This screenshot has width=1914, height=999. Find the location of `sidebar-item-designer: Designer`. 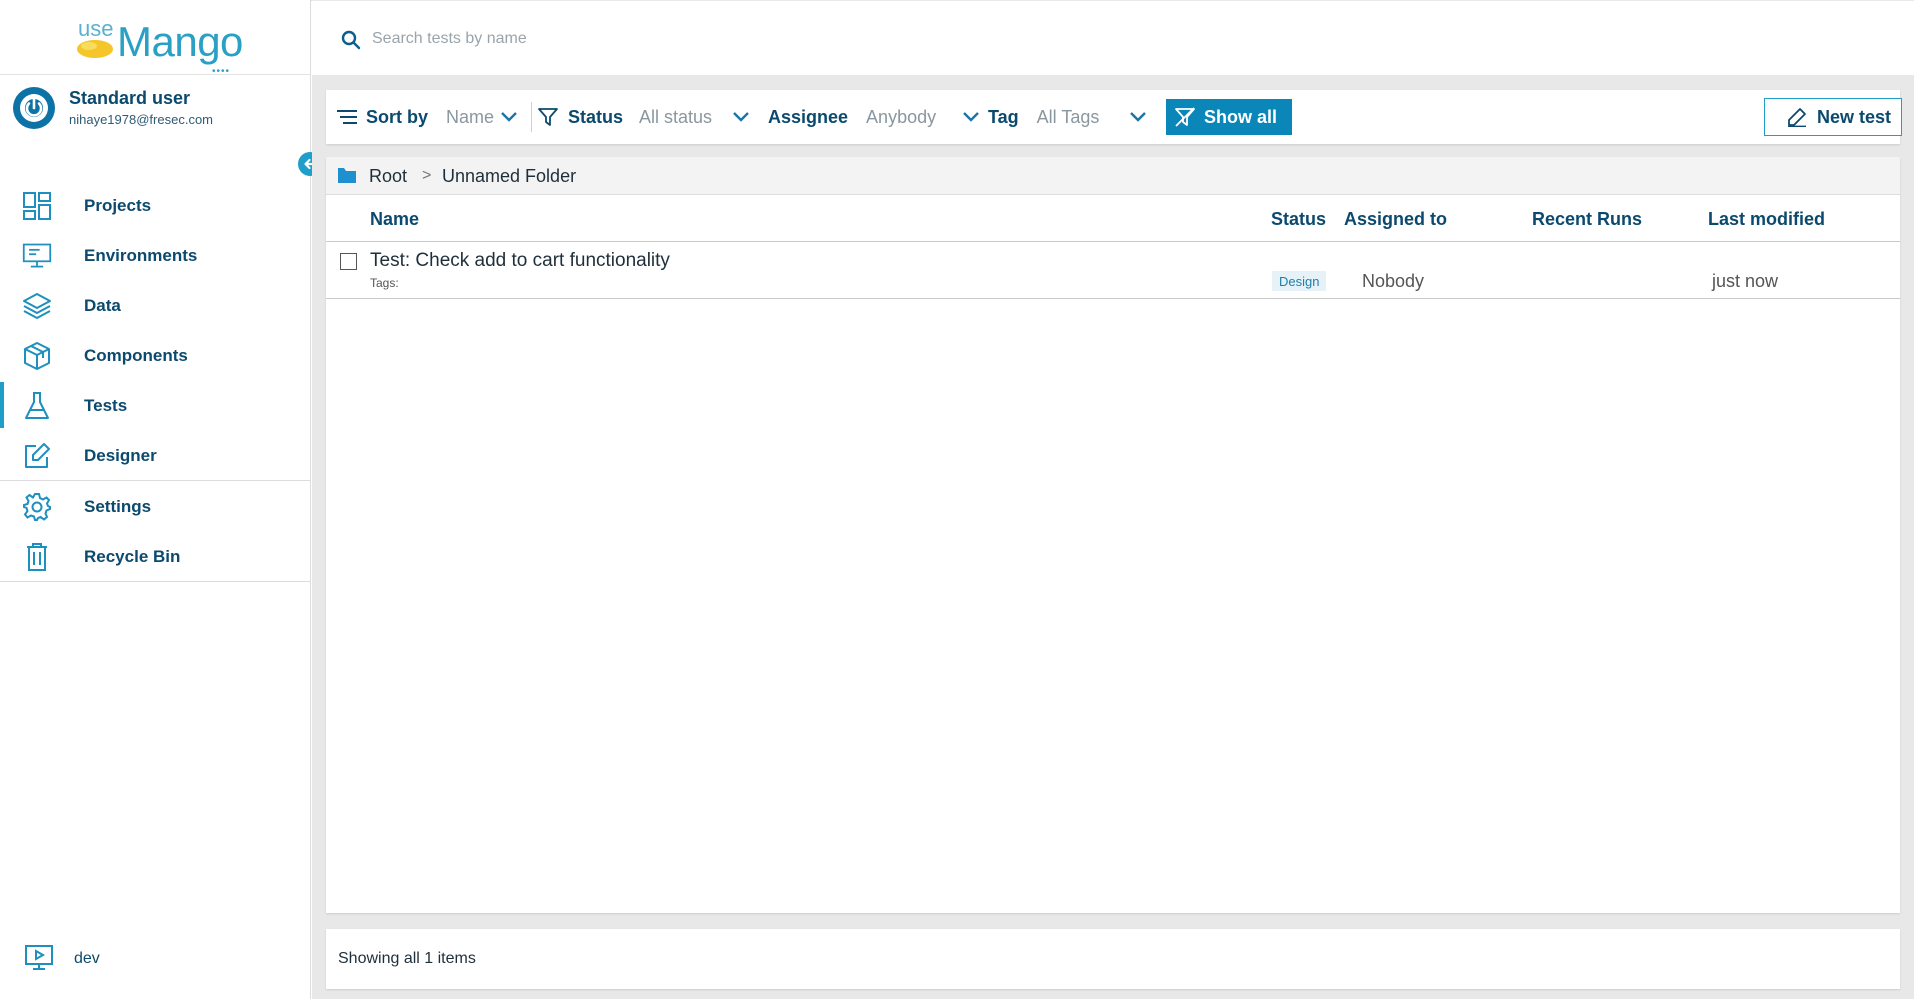

sidebar-item-designer: Designer is located at coordinates (155, 455).